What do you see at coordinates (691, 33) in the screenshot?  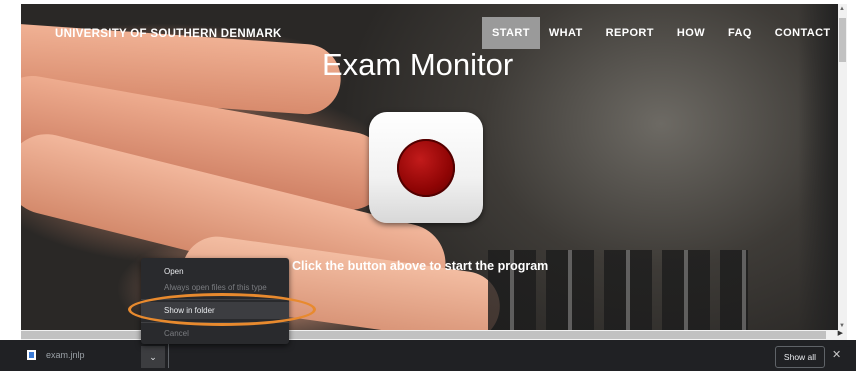 I see `nav-how: HOW` at bounding box center [691, 33].